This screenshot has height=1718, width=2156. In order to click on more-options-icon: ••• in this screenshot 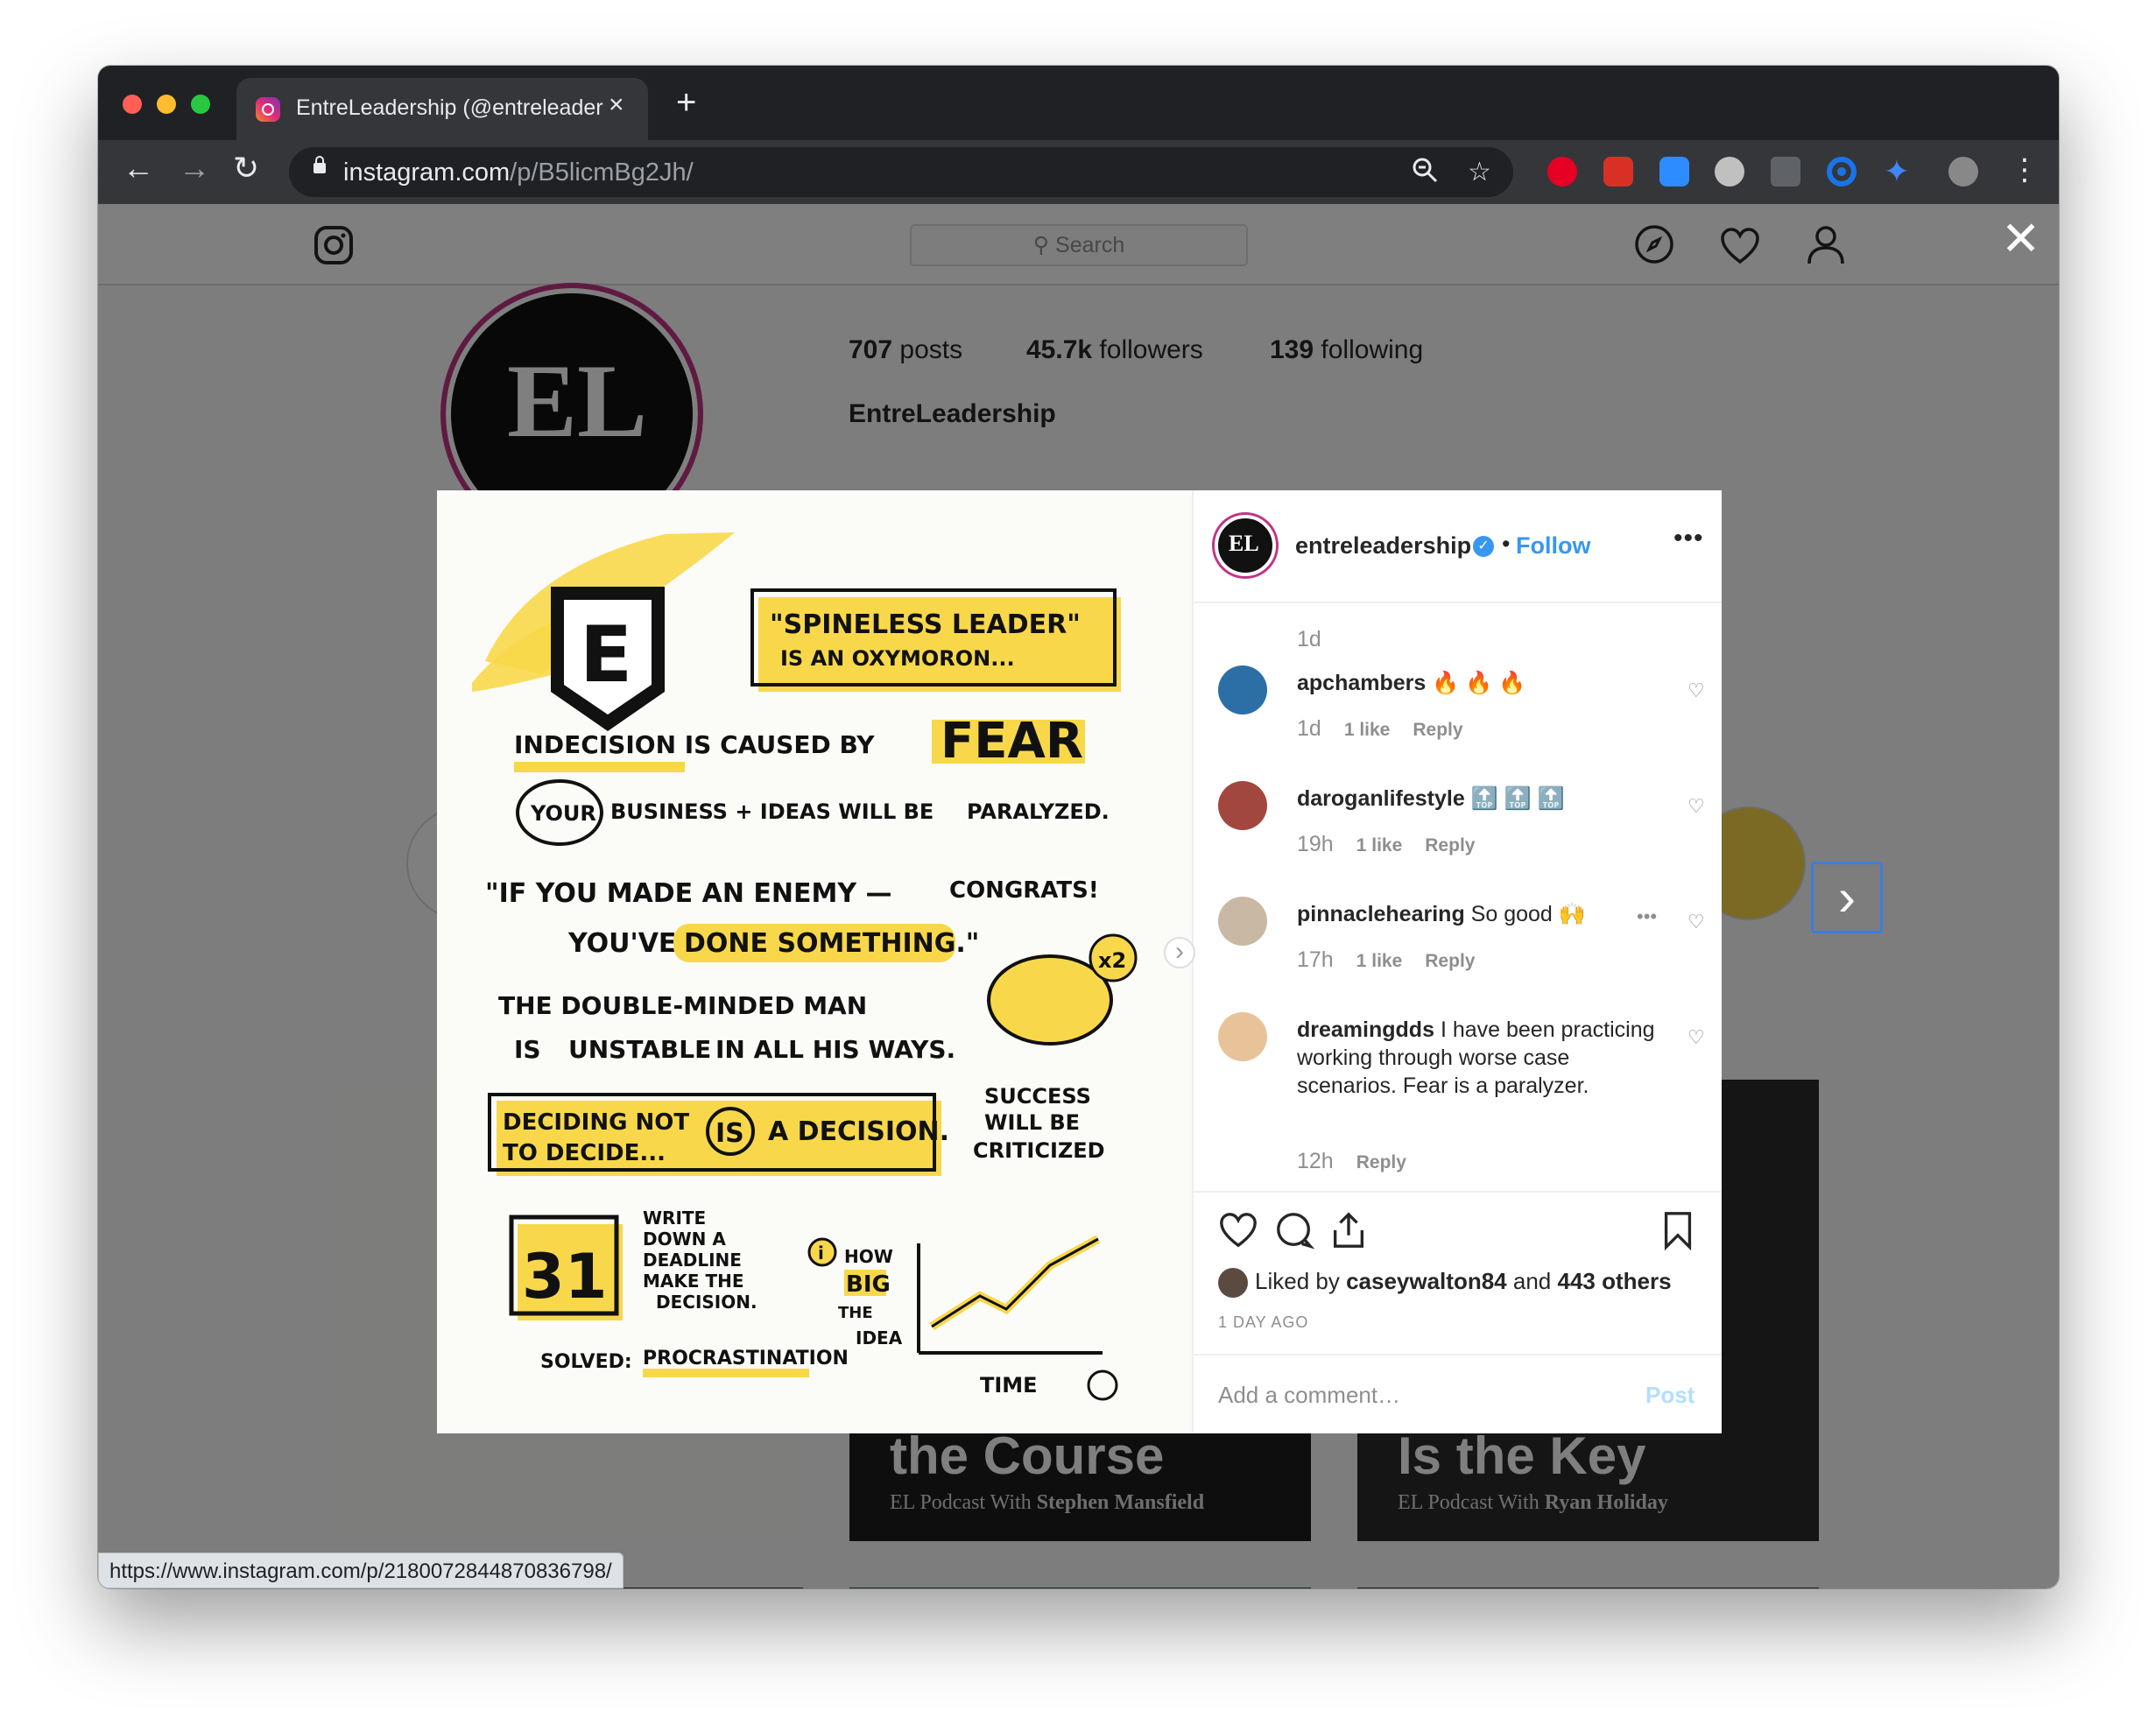, I will do `click(1689, 538)`.